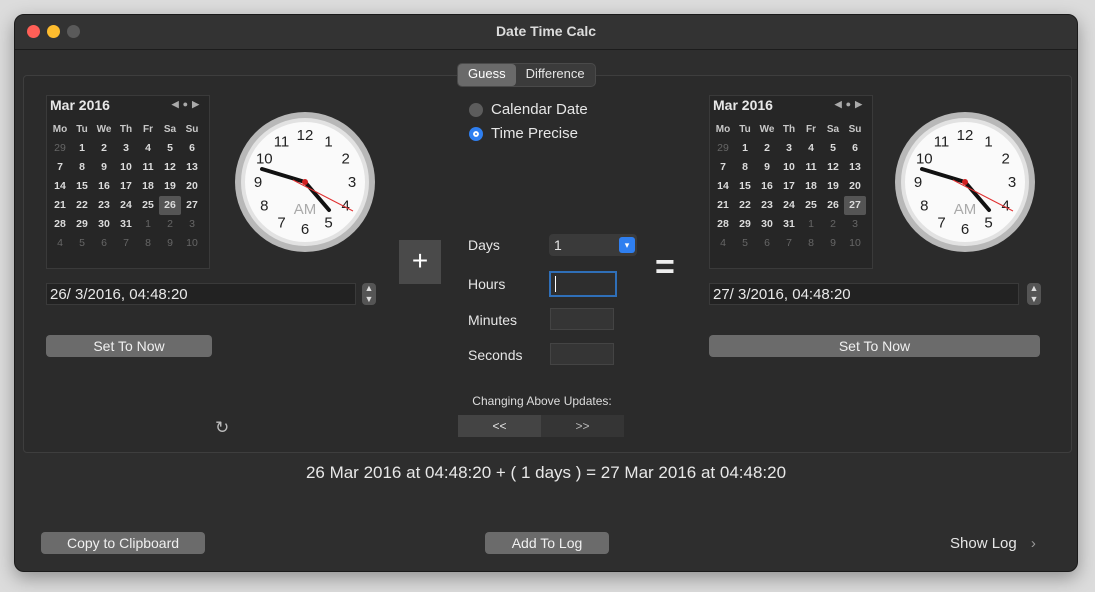 The image size is (1095, 592). What do you see at coordinates (864, 294) in the screenshot?
I see `end-date-field: 27/ 3/2016, 04:48:20` at bounding box center [864, 294].